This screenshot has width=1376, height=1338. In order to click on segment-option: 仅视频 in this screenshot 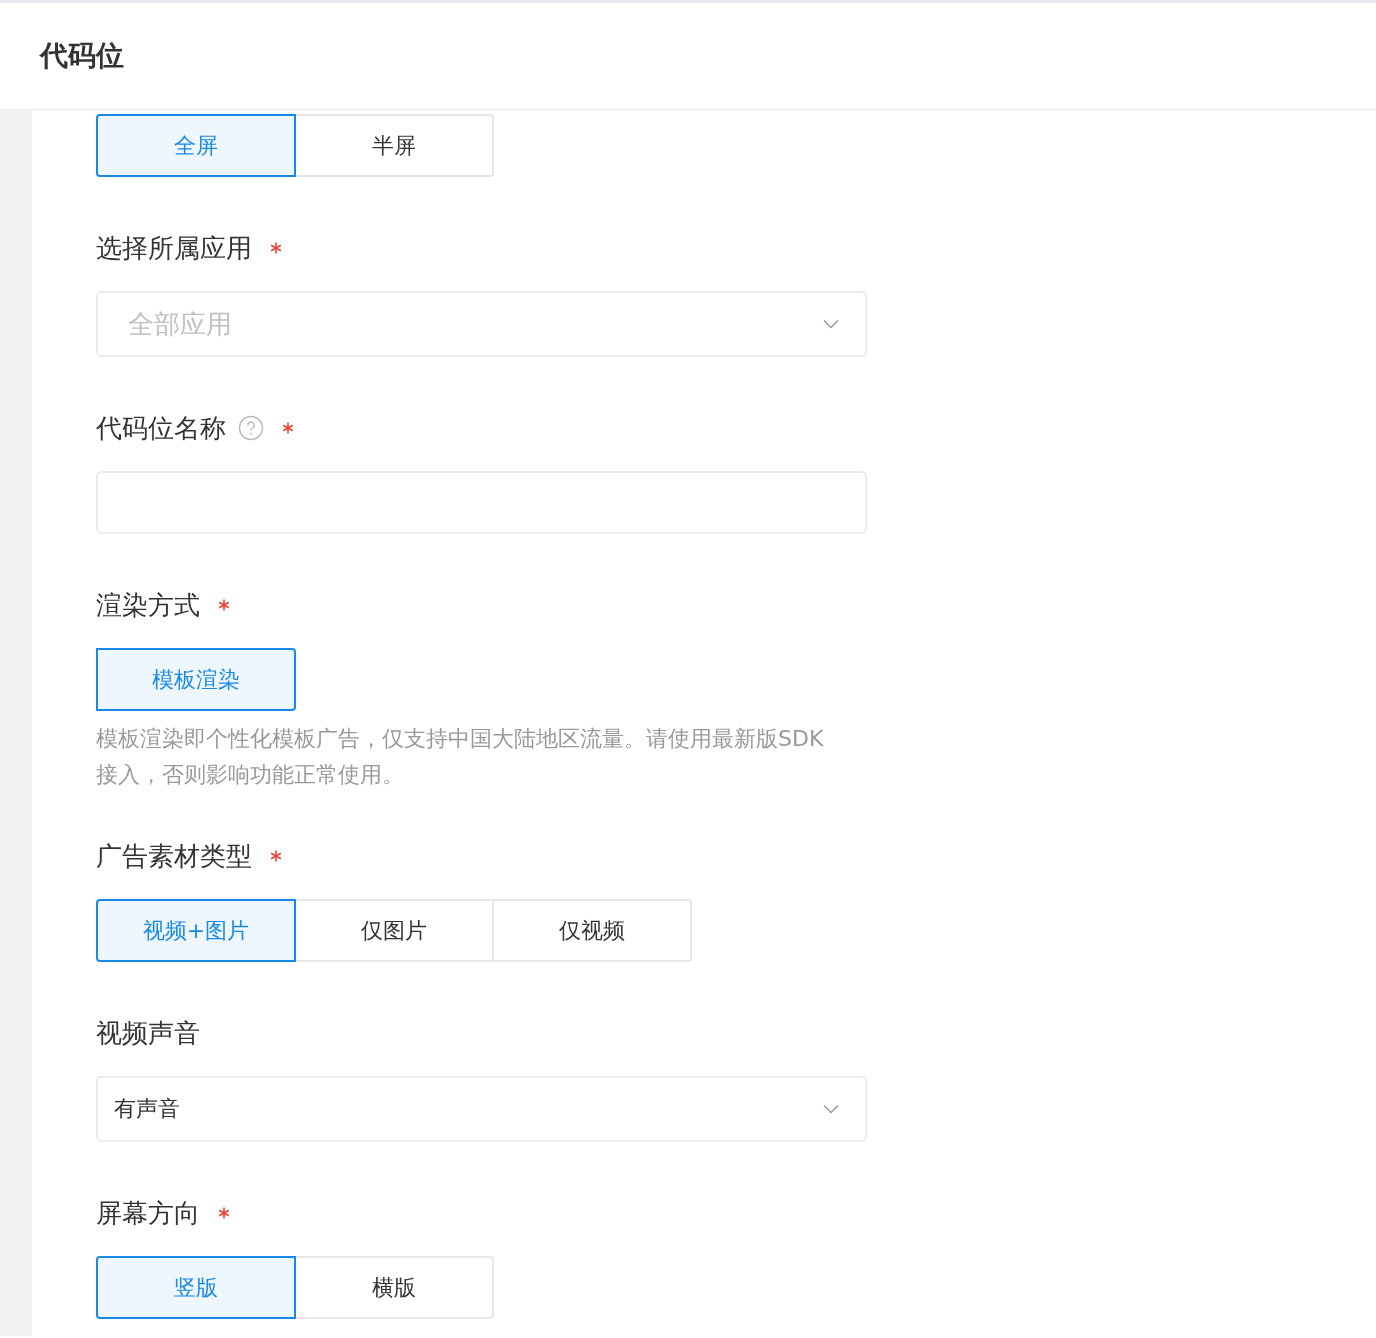, I will do `click(592, 930)`.